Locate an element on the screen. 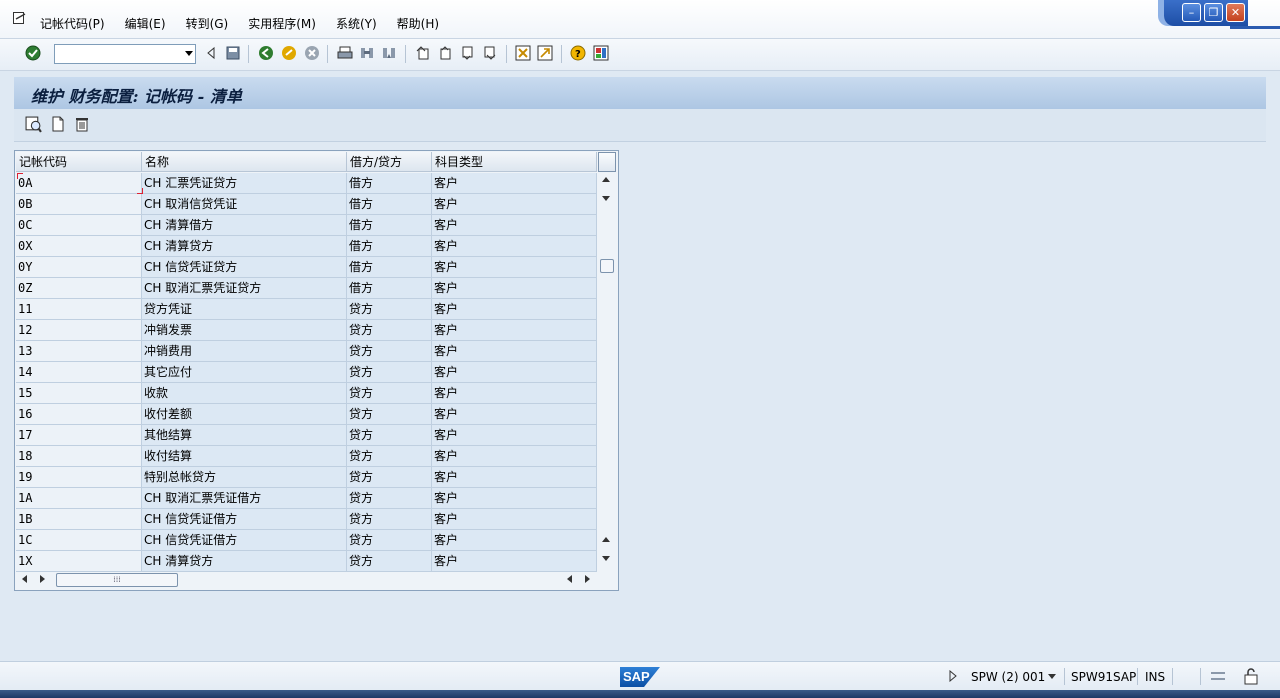 Image resolution: width=1280 pixels, height=698 pixels. enter-check-icon is located at coordinates (33, 53).